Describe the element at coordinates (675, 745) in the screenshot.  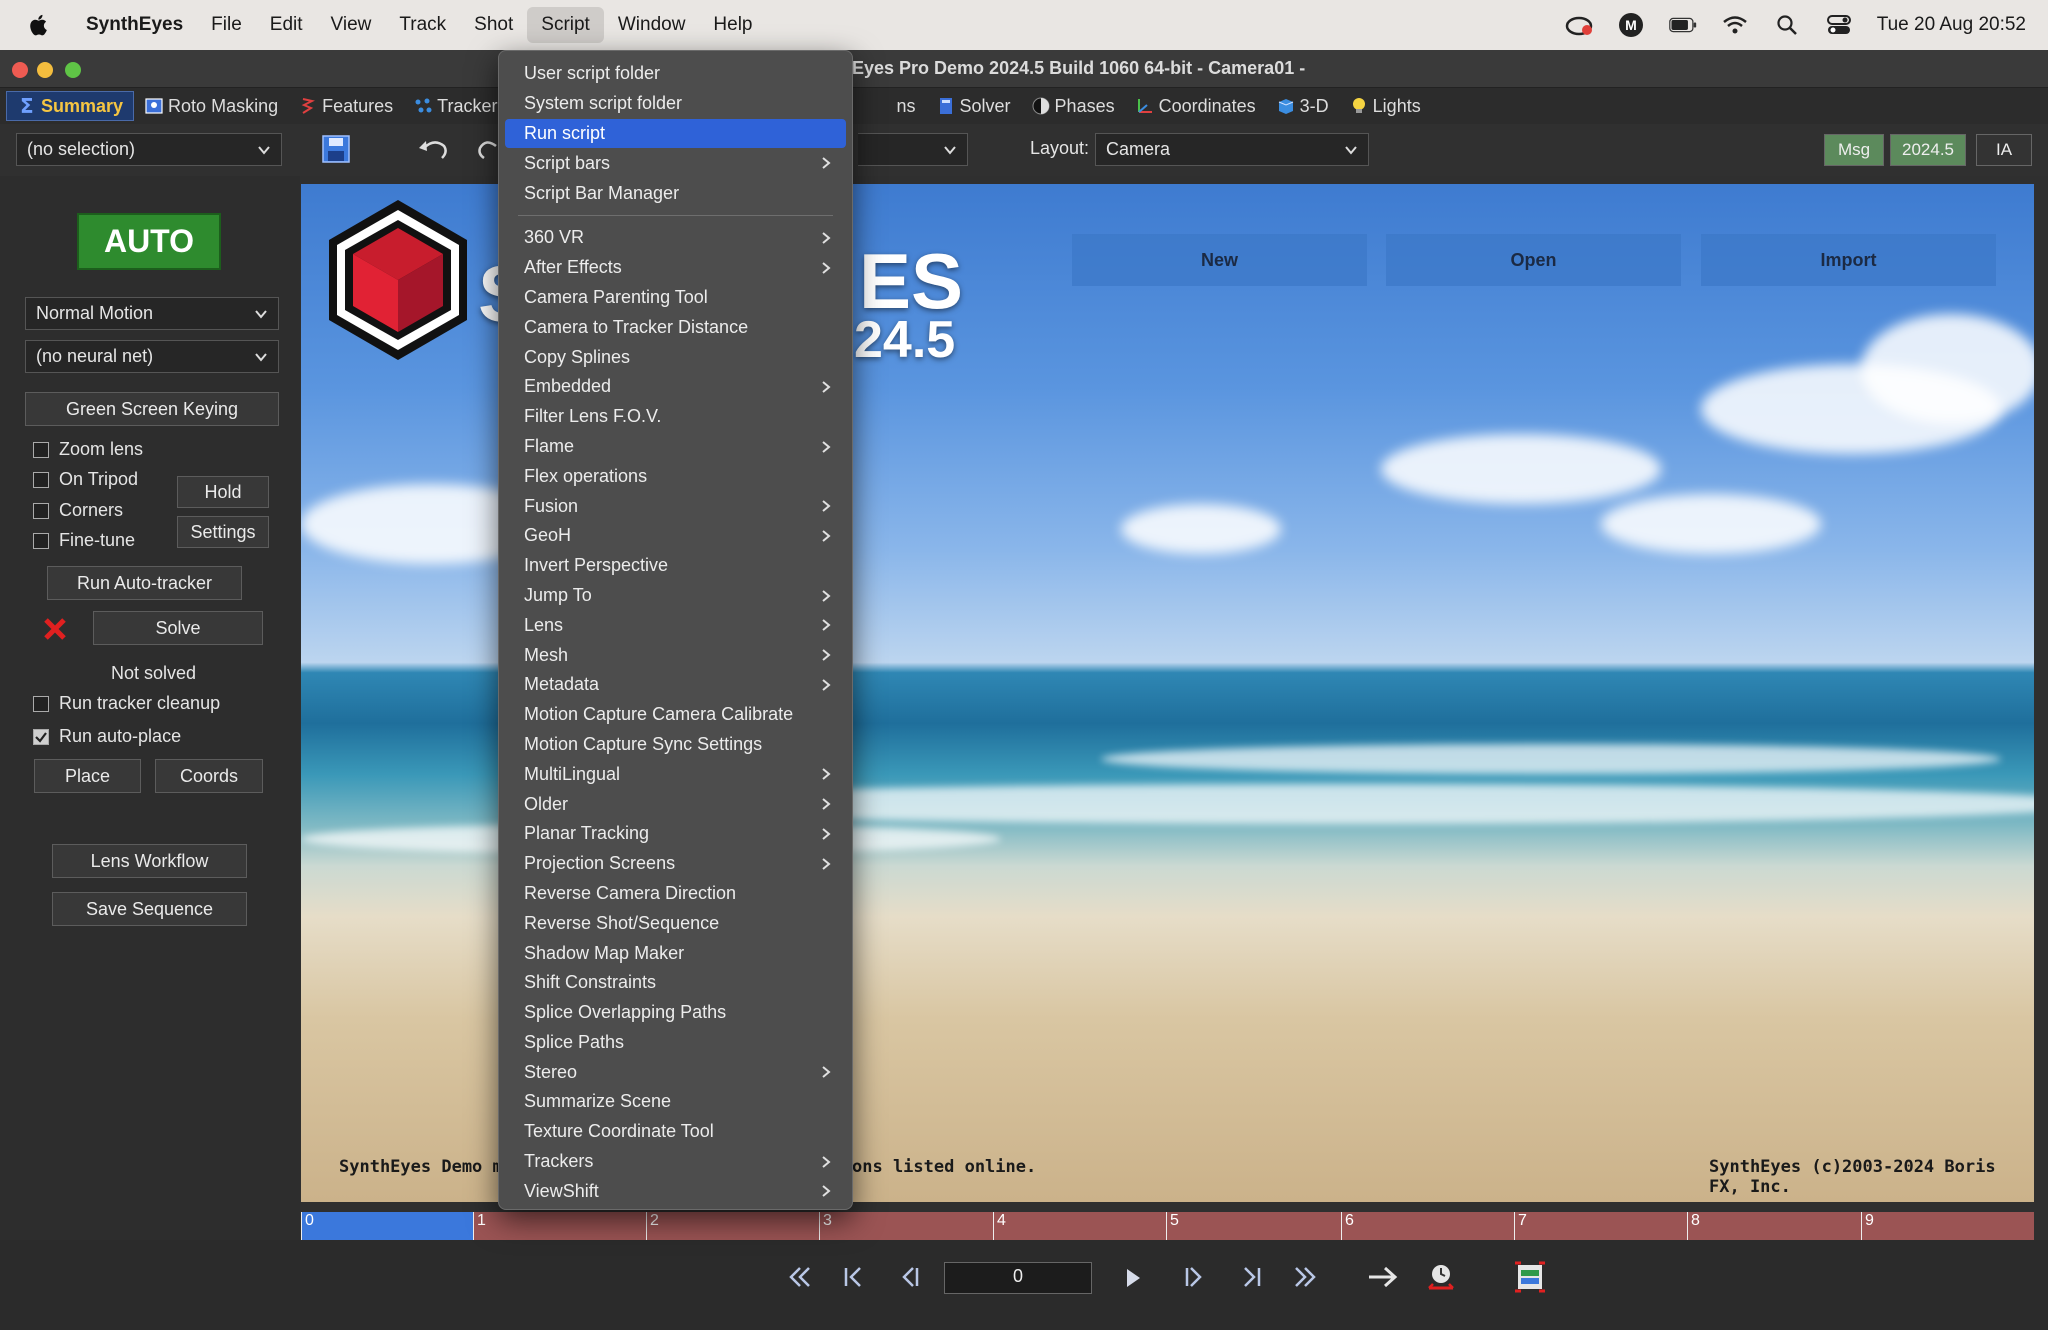
I see `menu-item-motion-capture-sync-settings: Motion Capture Sync Settings` at that location.